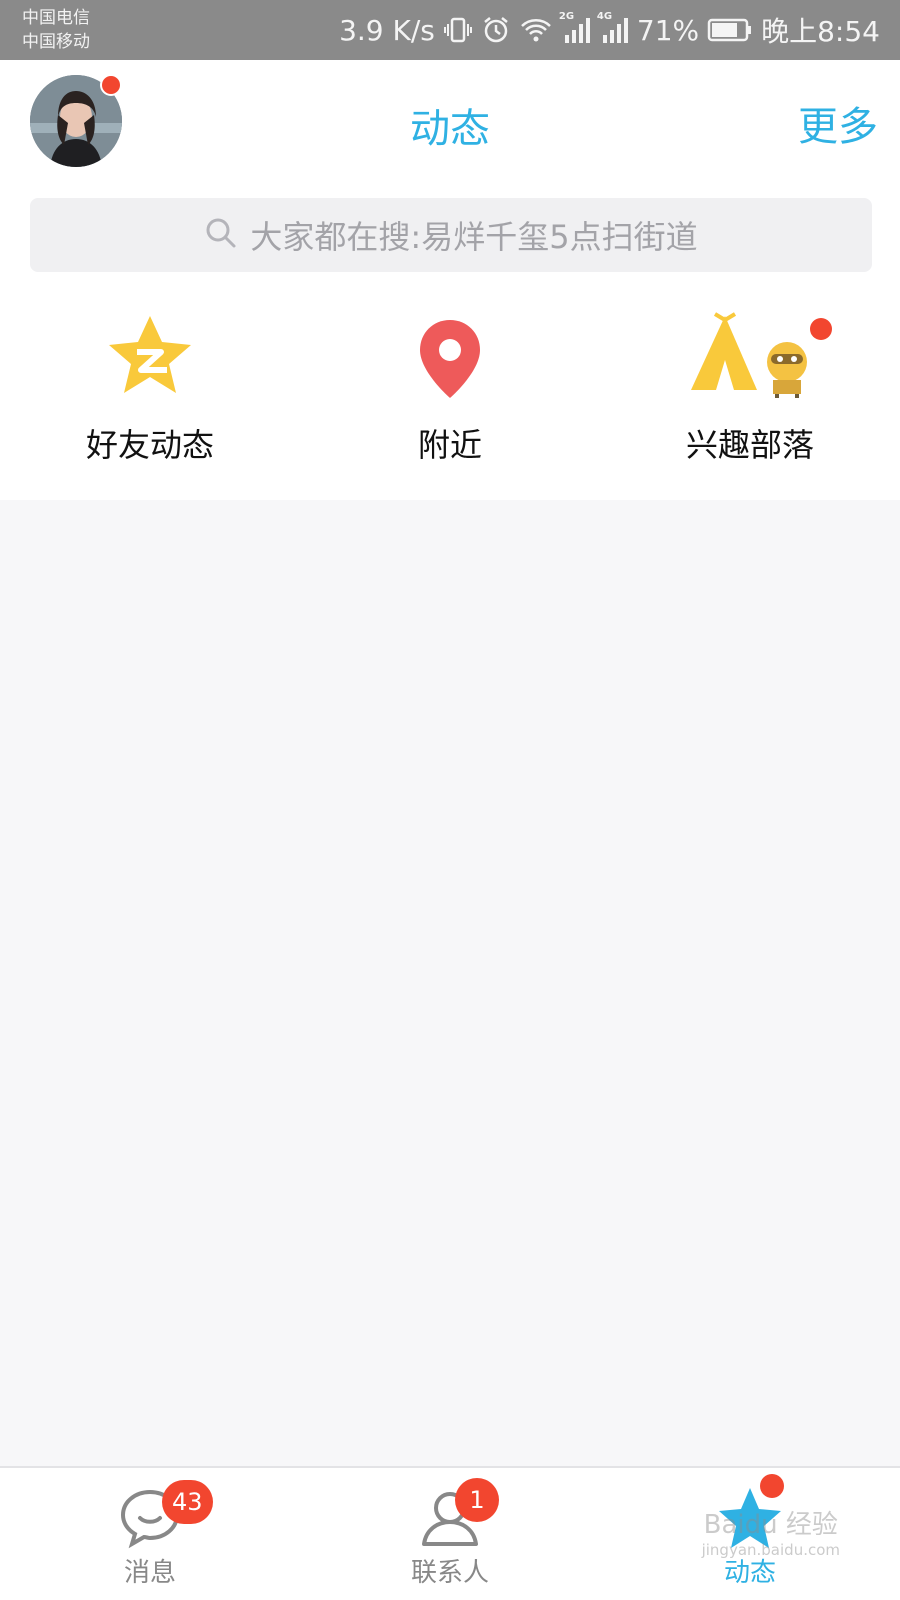 The image size is (900, 1600). What do you see at coordinates (450, 359) in the screenshot?
I see `location-pin-icon` at bounding box center [450, 359].